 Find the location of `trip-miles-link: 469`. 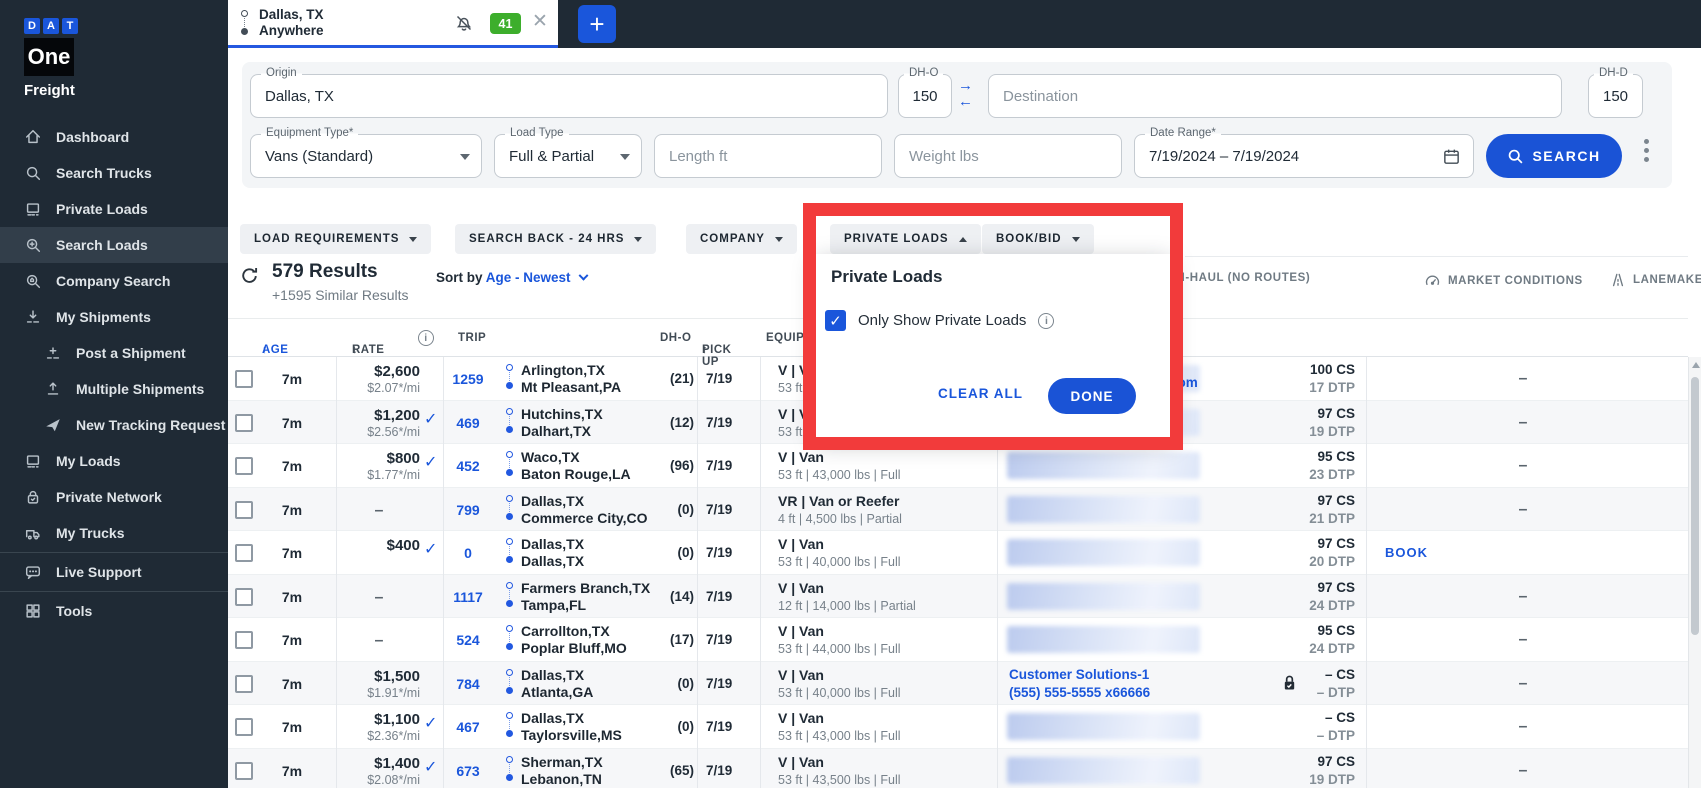

trip-miles-link: 469 is located at coordinates (468, 423).